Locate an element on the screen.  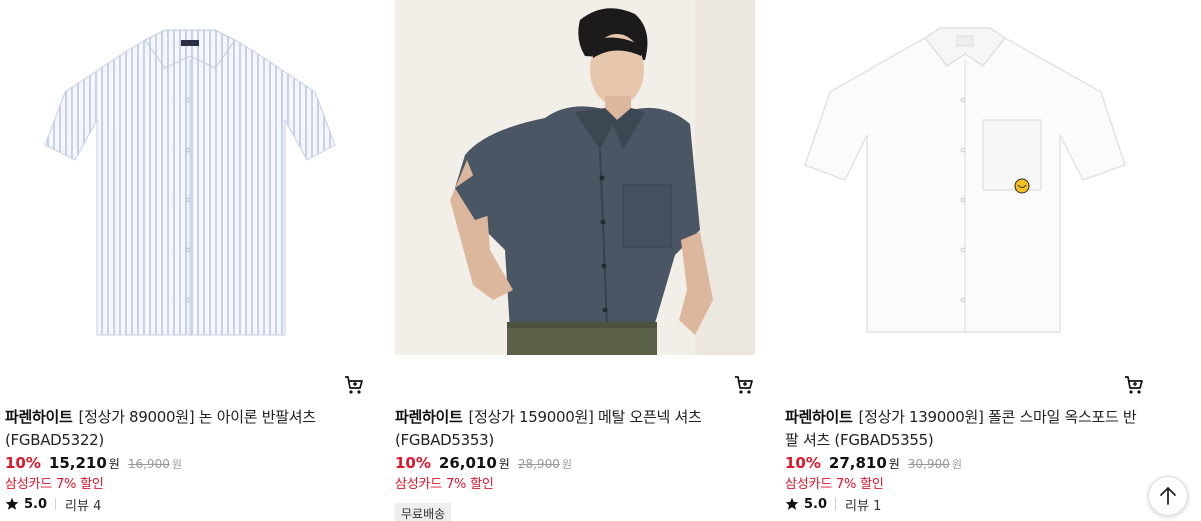
price-row: 10% 27,810 원 30,900 원 is located at coordinates (873, 464).